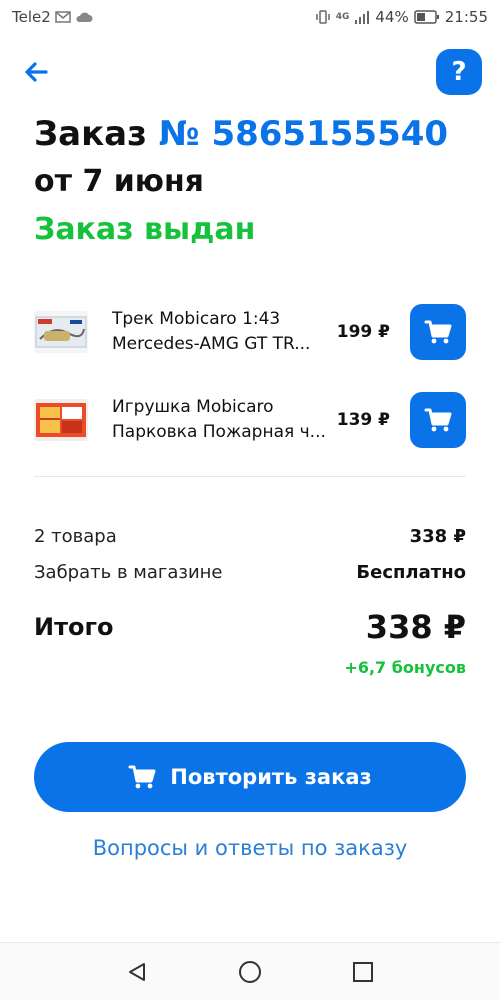 This screenshot has width=500, height=1000. Describe the element at coordinates (392, 17) in the screenshot. I see `battery-percent: 44%` at that location.